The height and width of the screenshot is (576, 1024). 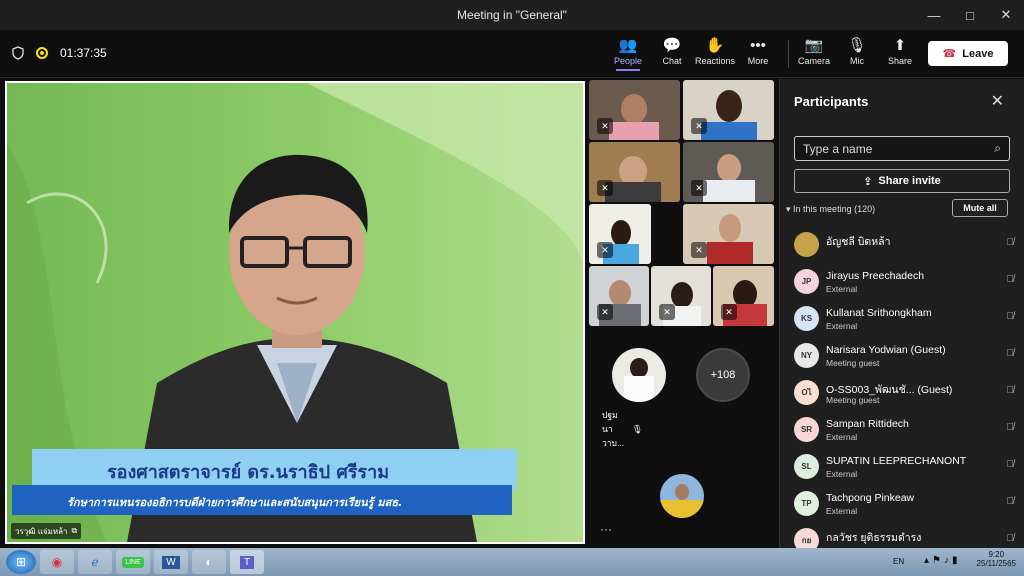 I want to click on presenter-name-tag: วรวุฒิ แจ่มหล้า ⧉, so click(x=46, y=531).